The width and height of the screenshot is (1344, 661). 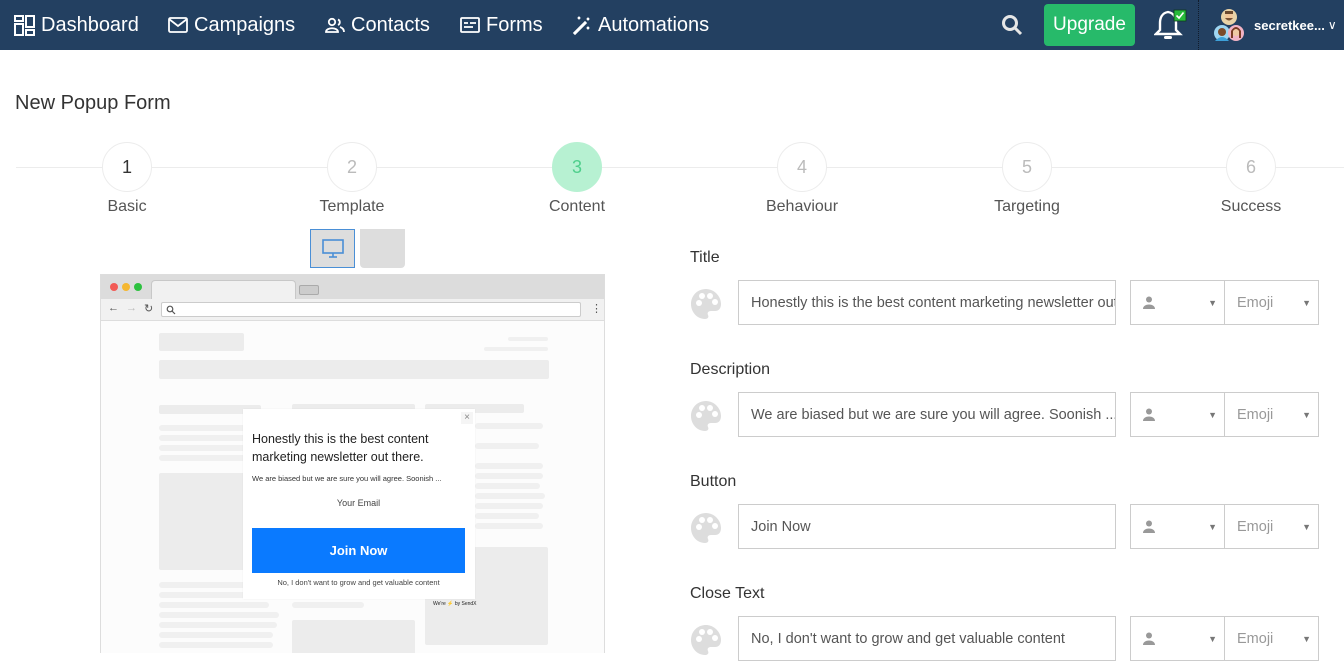 I want to click on new-tab, so click(x=309, y=290).